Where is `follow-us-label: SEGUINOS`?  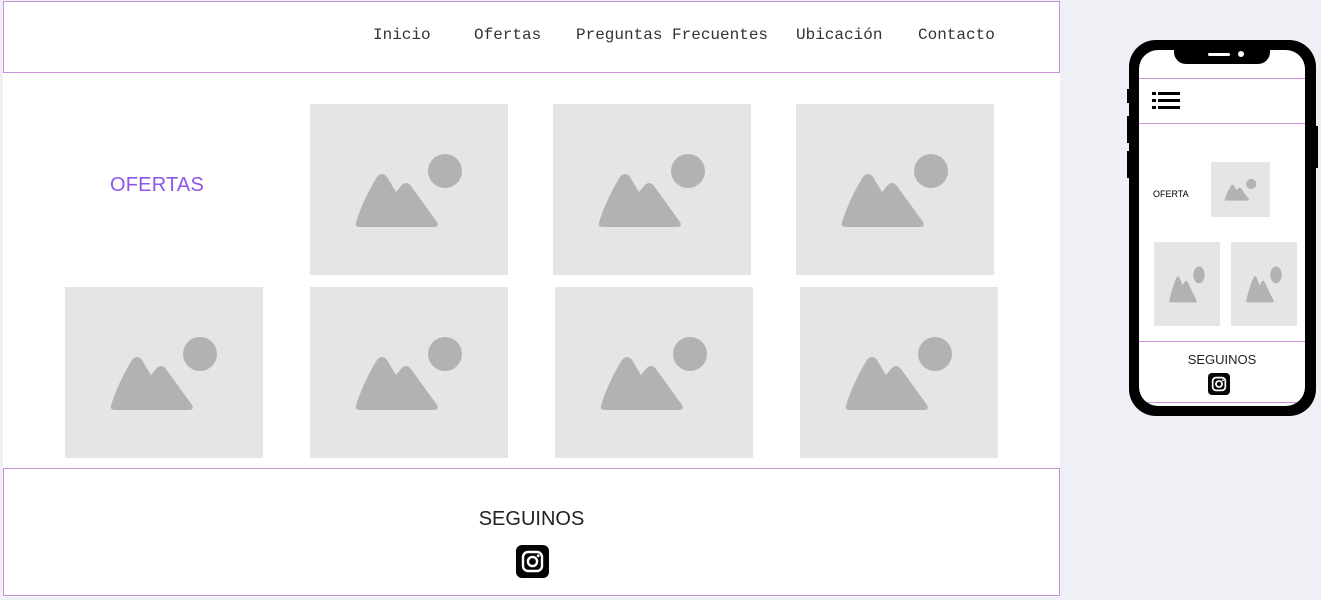 follow-us-label: SEGUINOS is located at coordinates (531, 519).